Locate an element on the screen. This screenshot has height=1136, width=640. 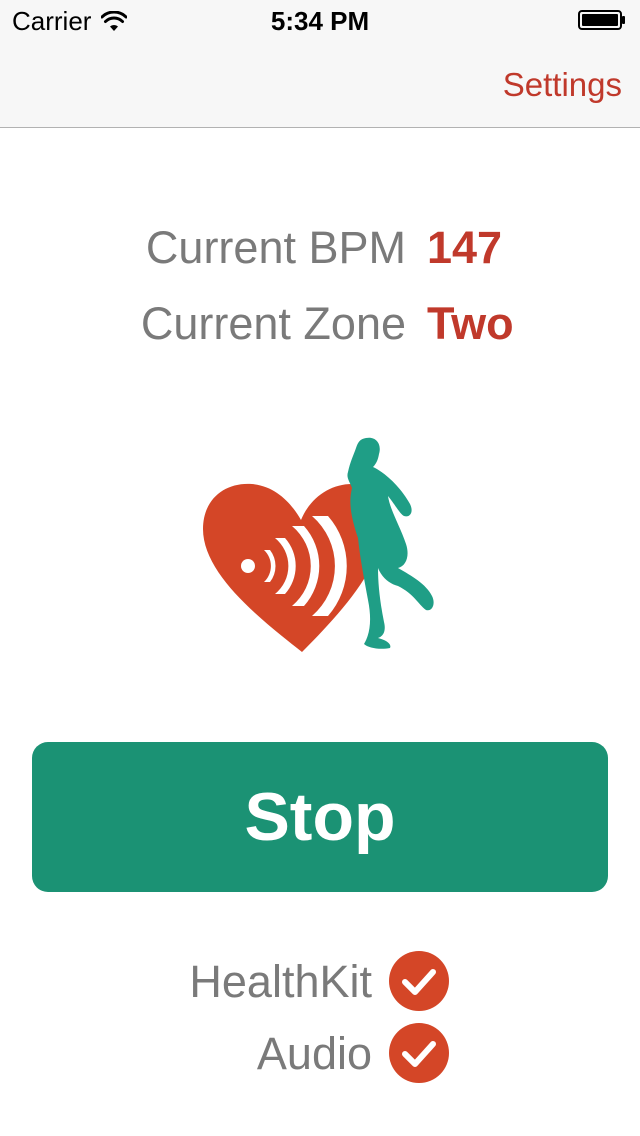
audio-status-row: Audio is located at coordinates (320, 1054).